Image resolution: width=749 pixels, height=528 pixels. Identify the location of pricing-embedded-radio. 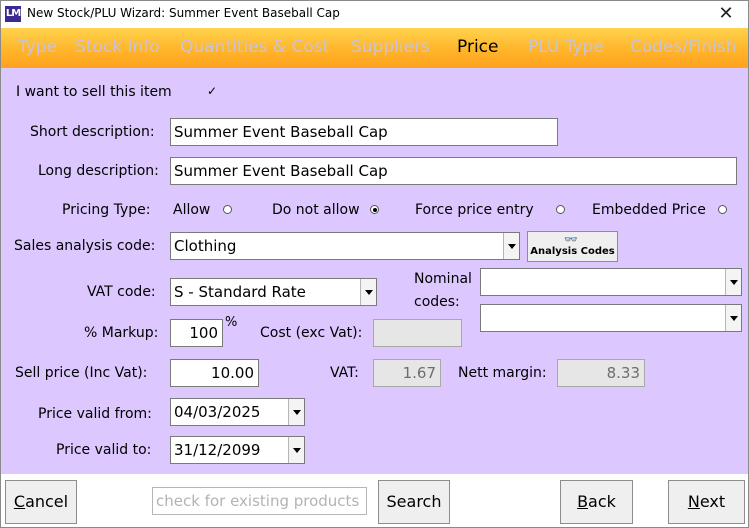
(722, 209).